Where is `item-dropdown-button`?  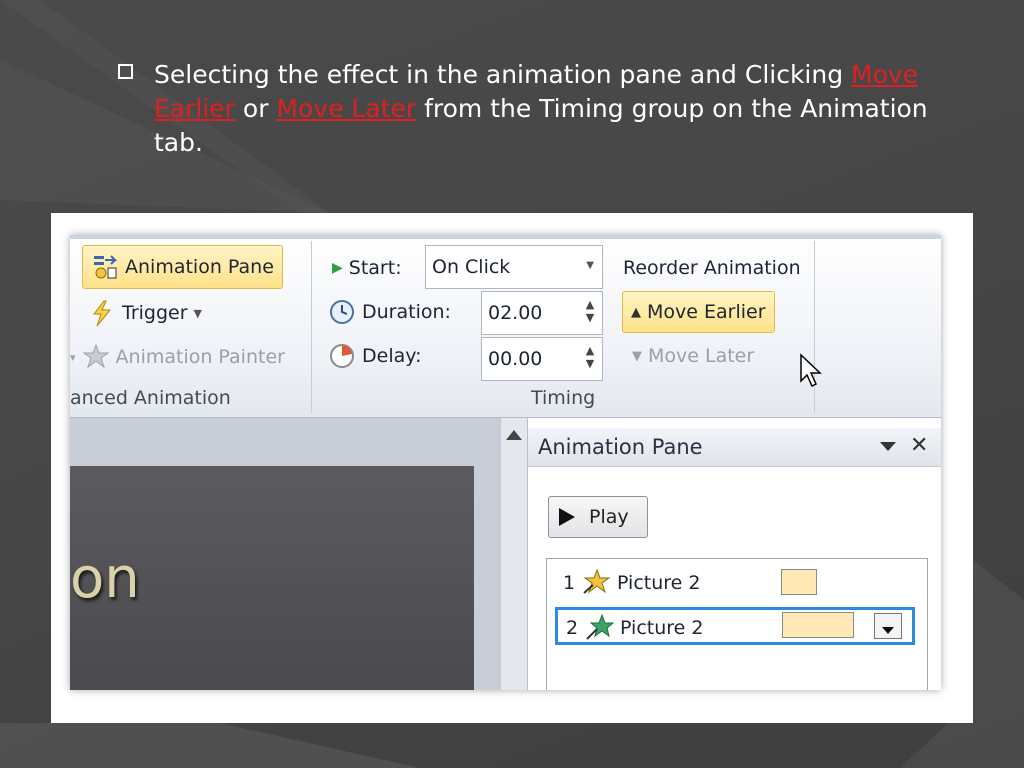
item-dropdown-button is located at coordinates (888, 626).